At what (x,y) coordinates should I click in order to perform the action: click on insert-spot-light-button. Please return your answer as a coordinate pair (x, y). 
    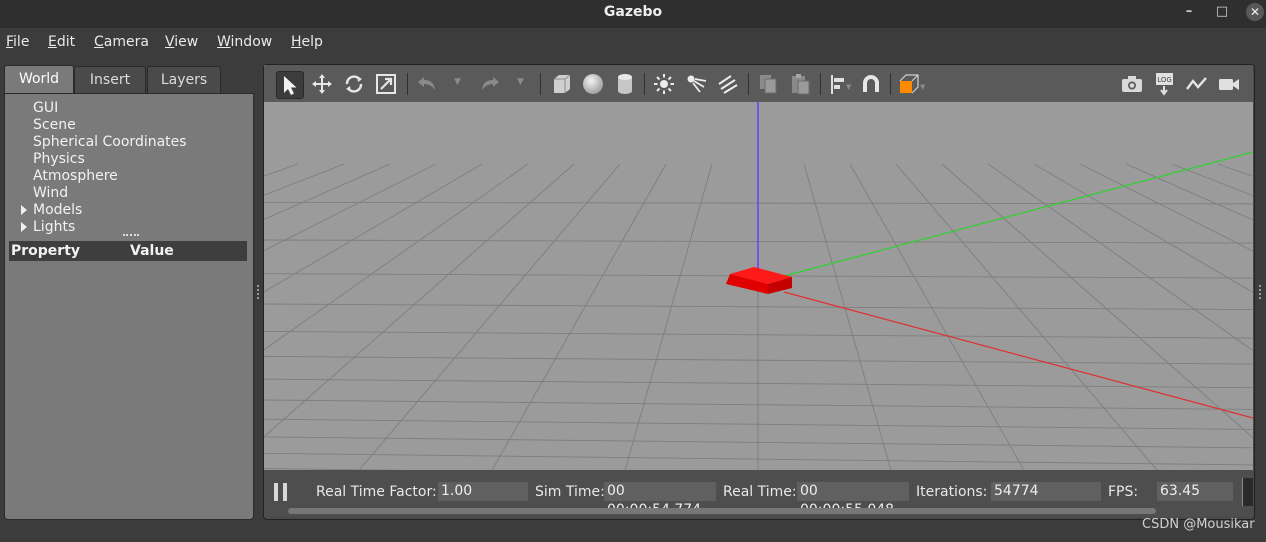
    Looking at the image, I should click on (696, 84).